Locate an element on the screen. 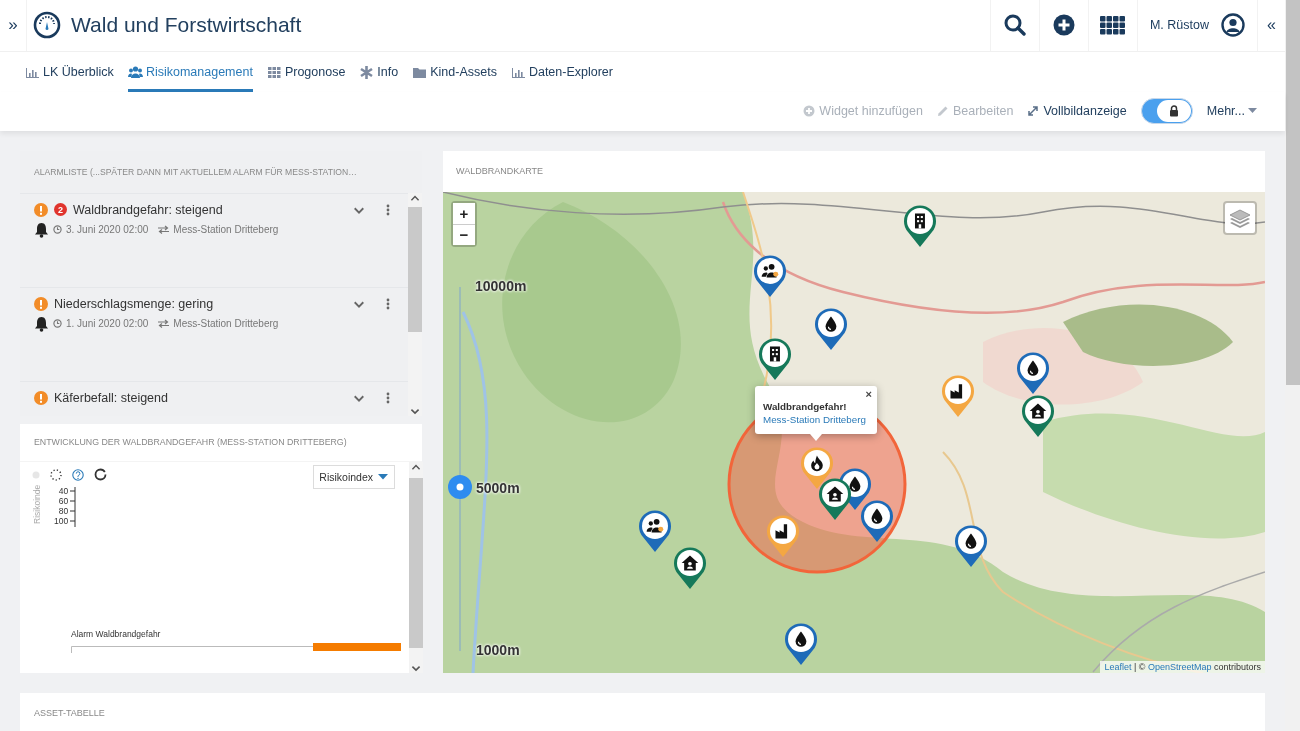  layers-icon is located at coordinates (1240, 217).